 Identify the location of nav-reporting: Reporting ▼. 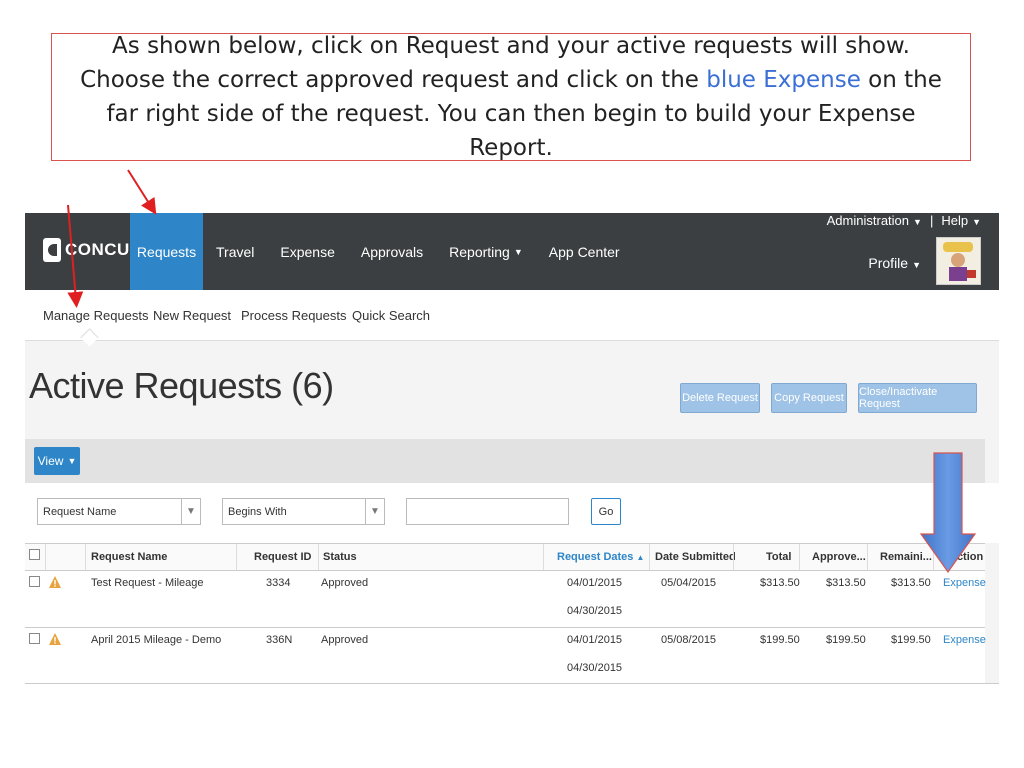
(486, 251).